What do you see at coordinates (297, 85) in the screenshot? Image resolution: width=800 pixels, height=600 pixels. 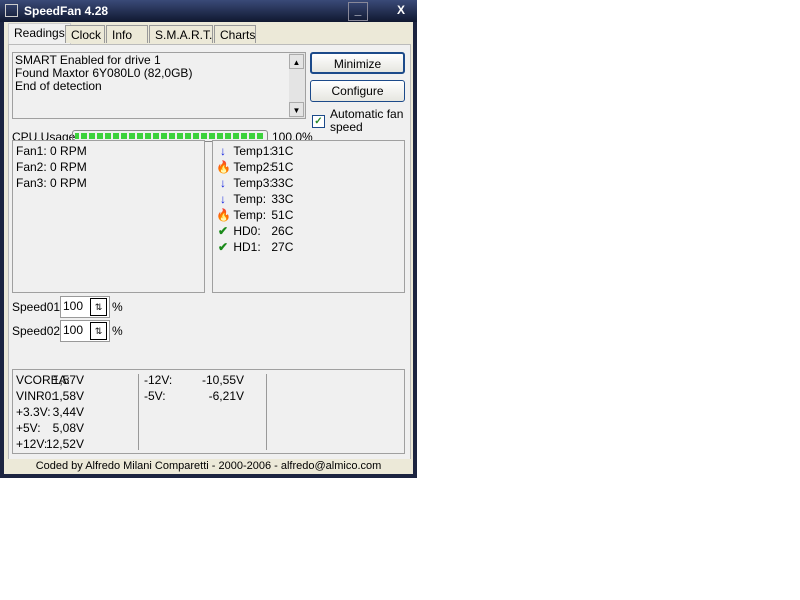 I see `log-scrollbar: ▲ ▼` at bounding box center [297, 85].